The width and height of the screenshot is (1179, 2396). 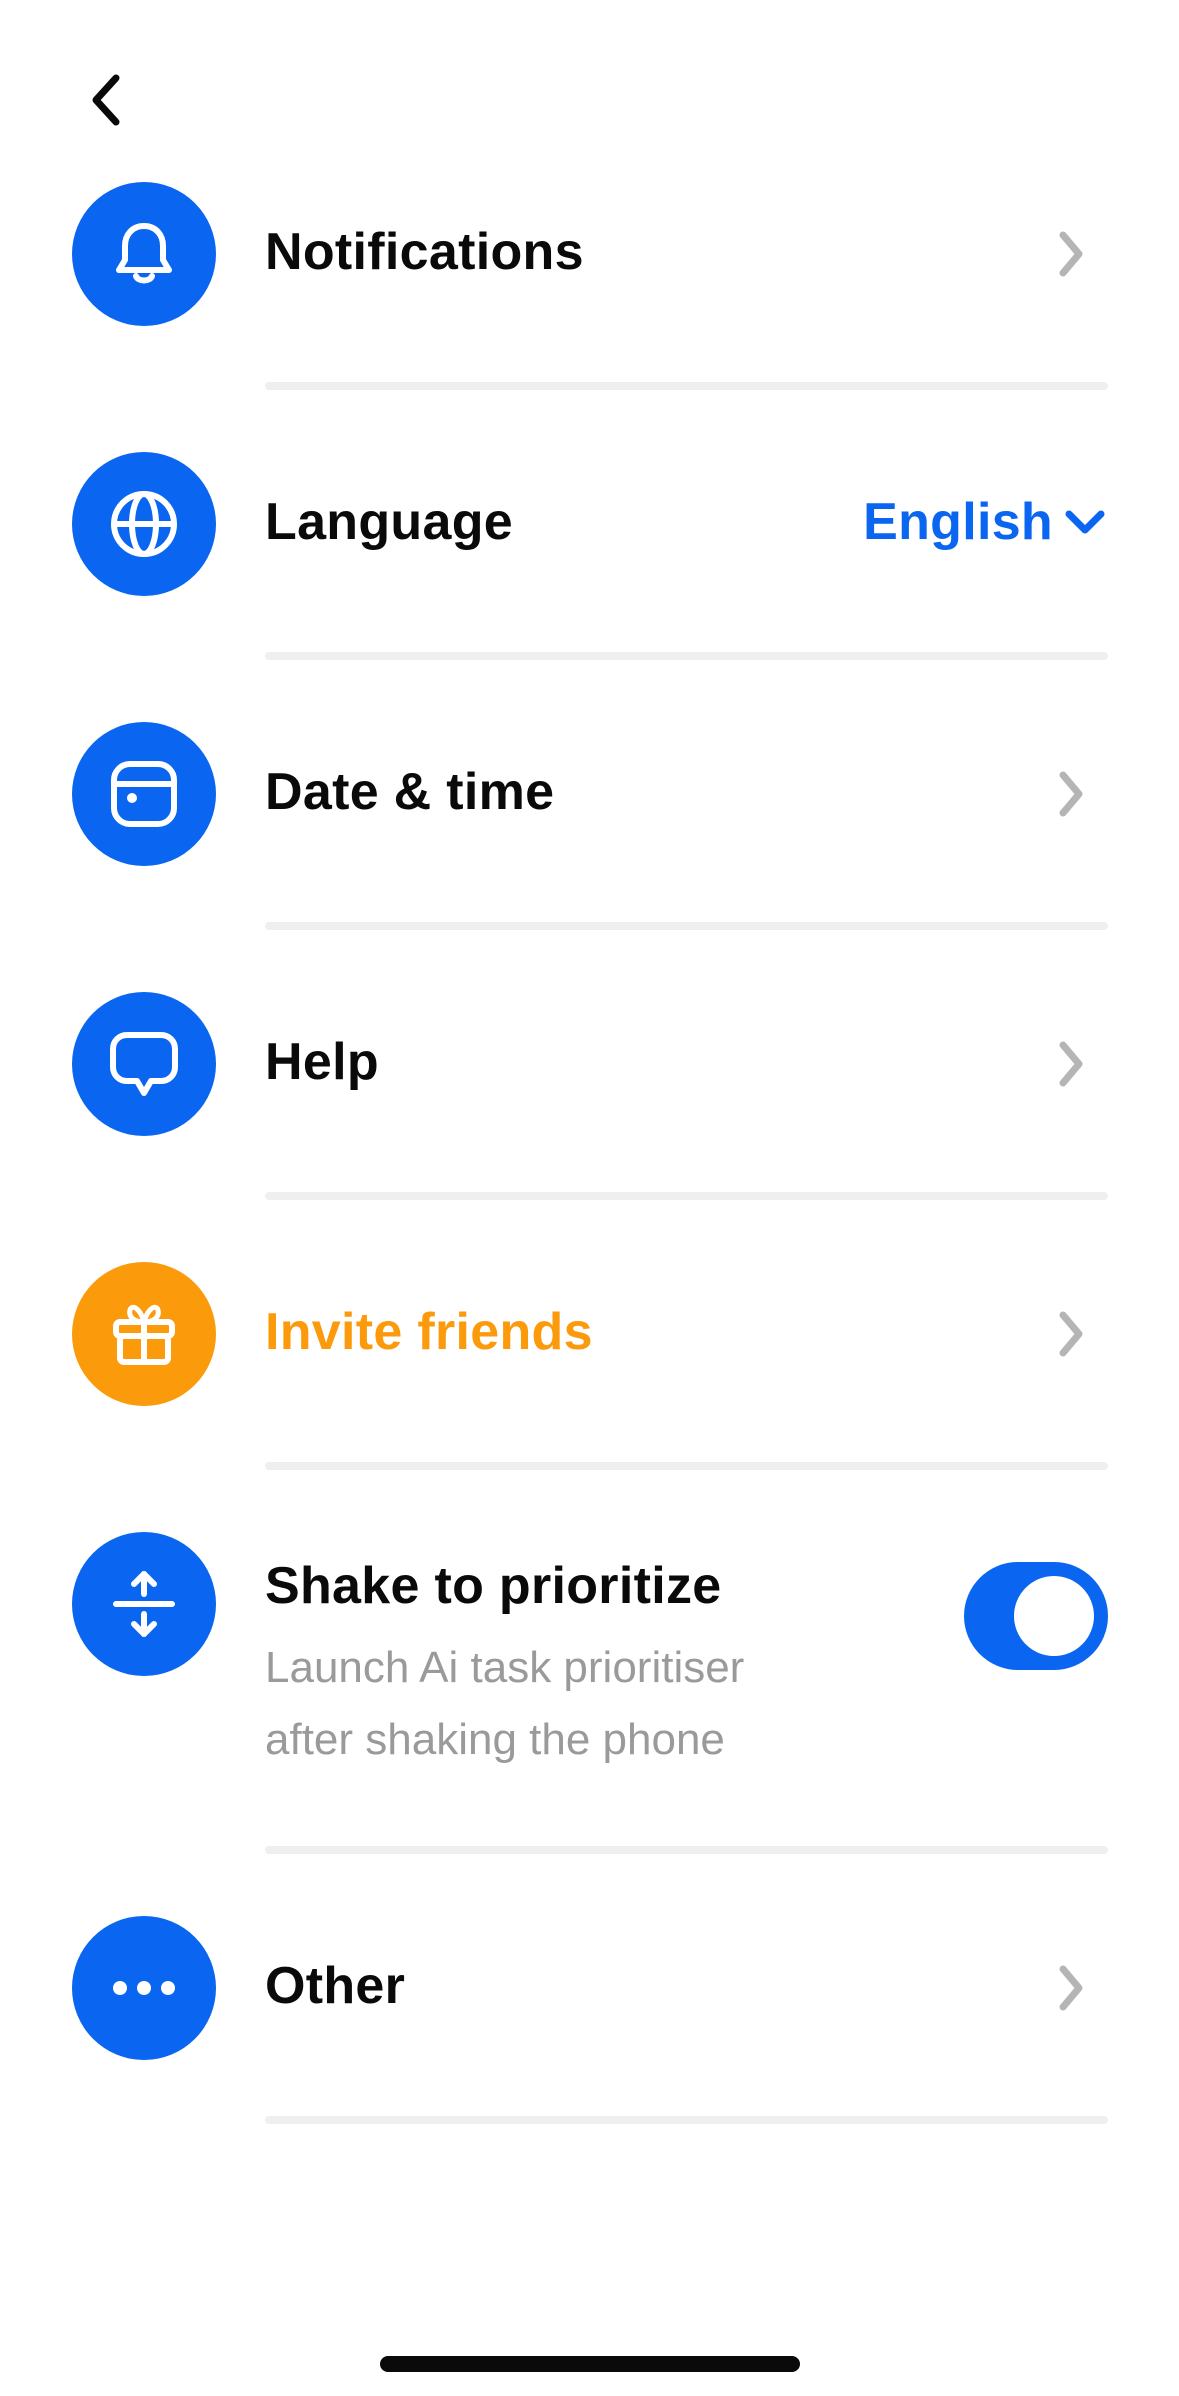 I want to click on settings-row-notifications: Notifications, so click(x=589, y=254).